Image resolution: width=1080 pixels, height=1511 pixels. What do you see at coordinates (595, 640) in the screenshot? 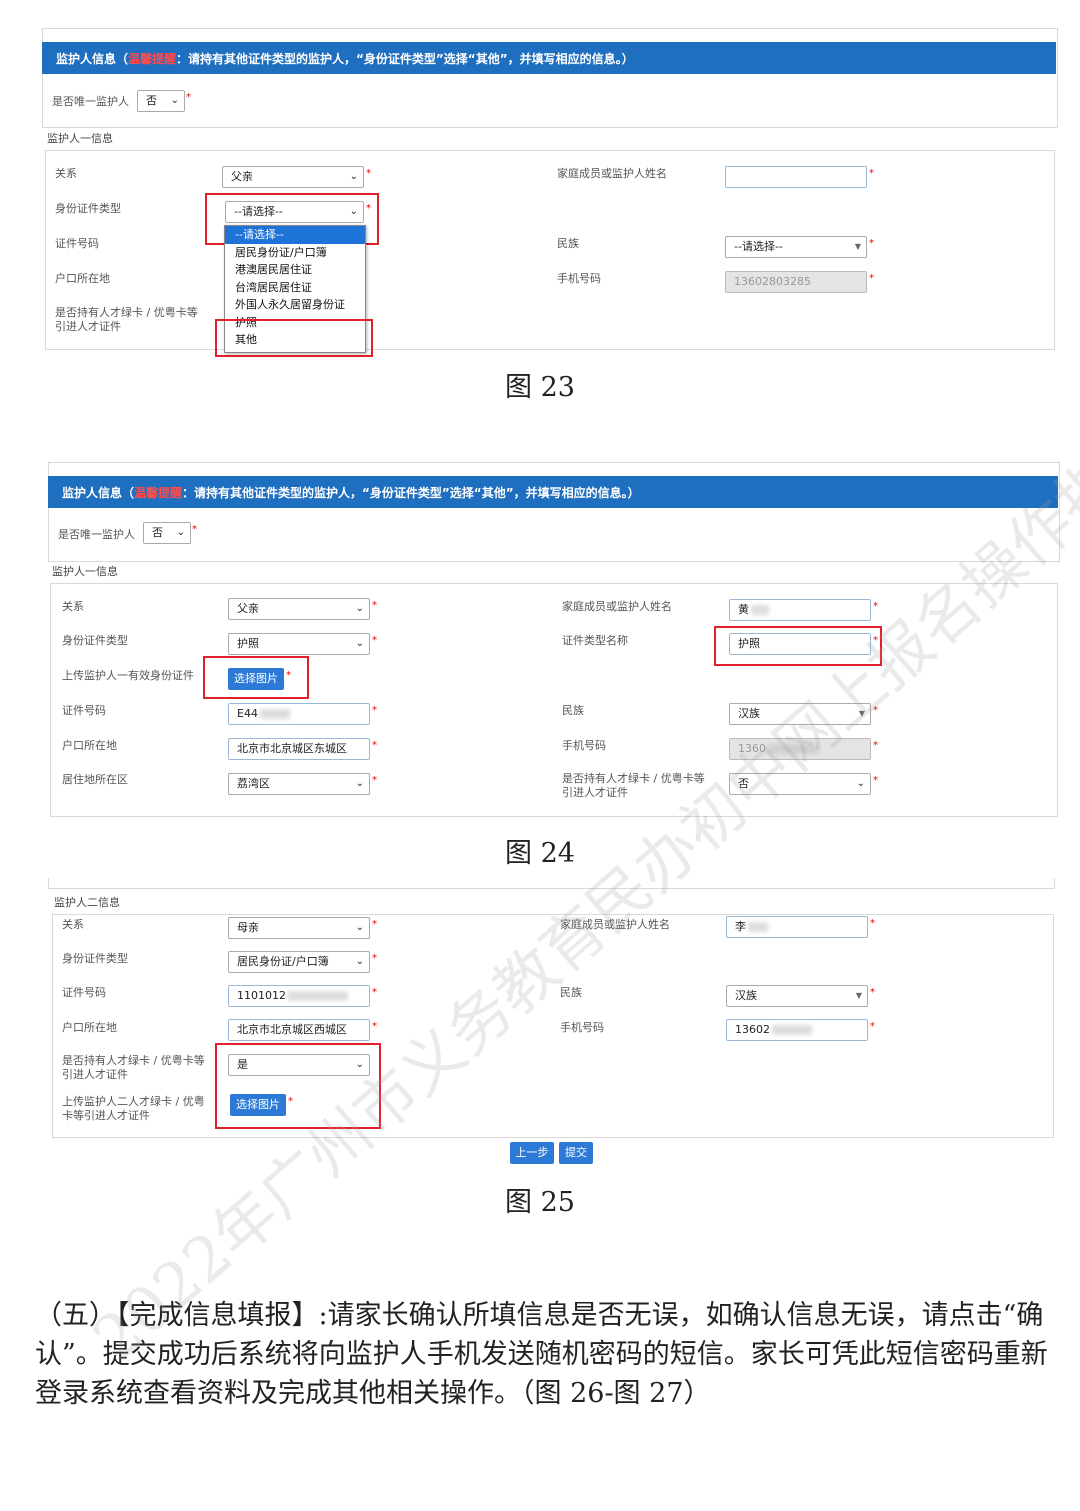
I see `idtype-name-label: 证件类型名称` at bounding box center [595, 640].